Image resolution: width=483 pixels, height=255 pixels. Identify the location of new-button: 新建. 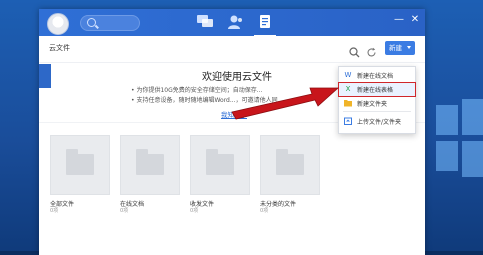
(400, 48).